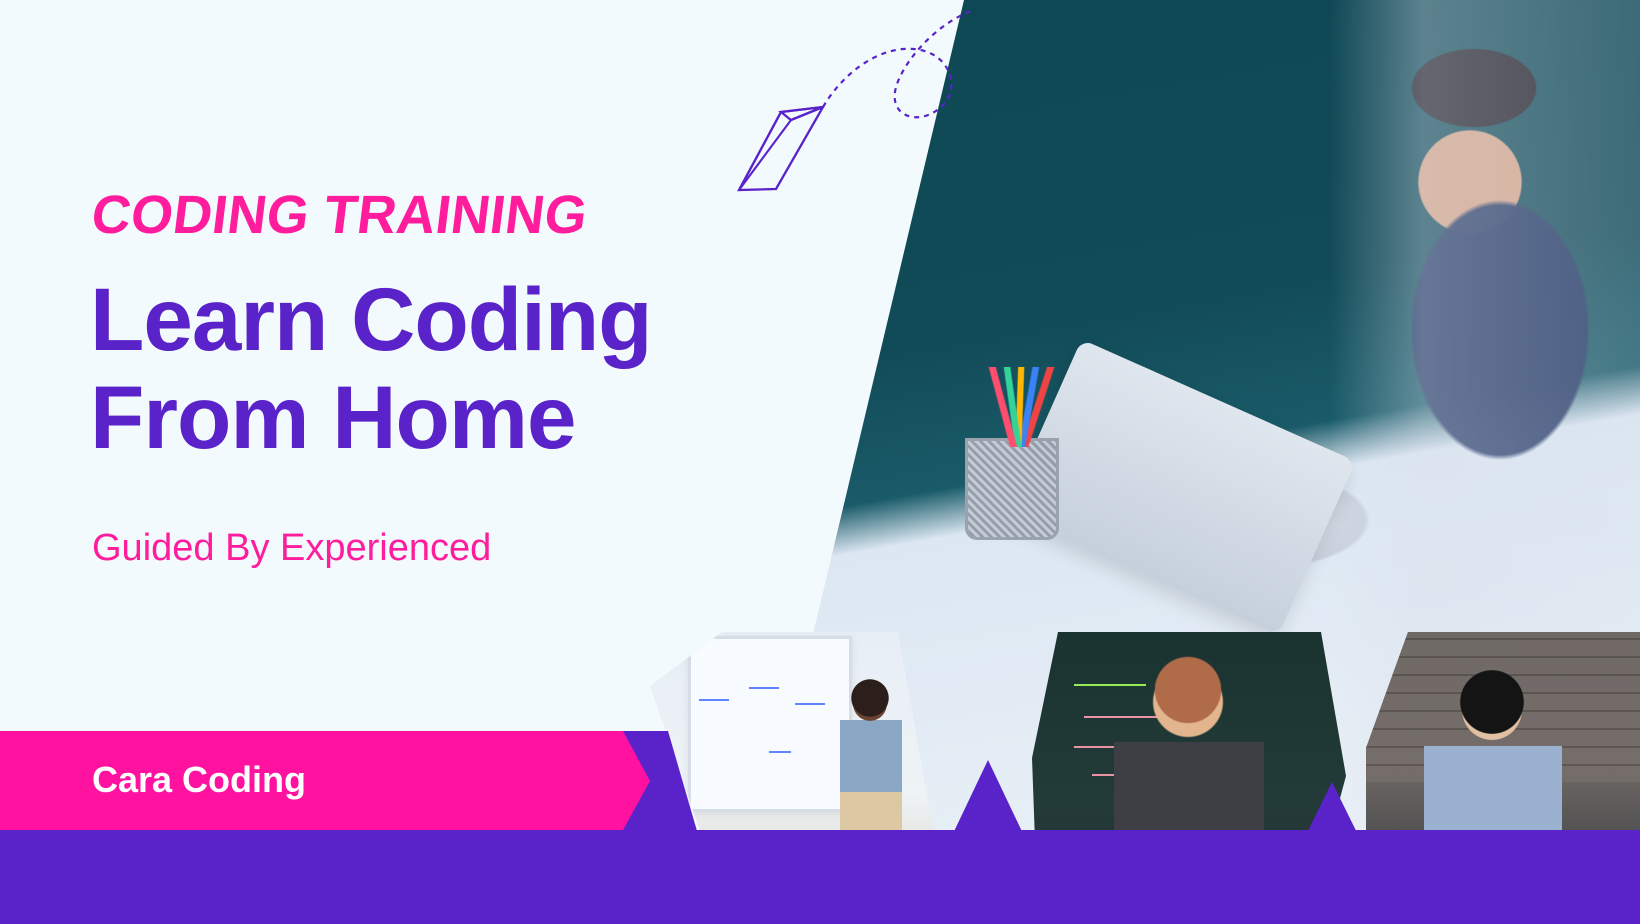  Describe the element at coordinates (856, 100) in the screenshot. I see `paper-plane-icon` at that location.